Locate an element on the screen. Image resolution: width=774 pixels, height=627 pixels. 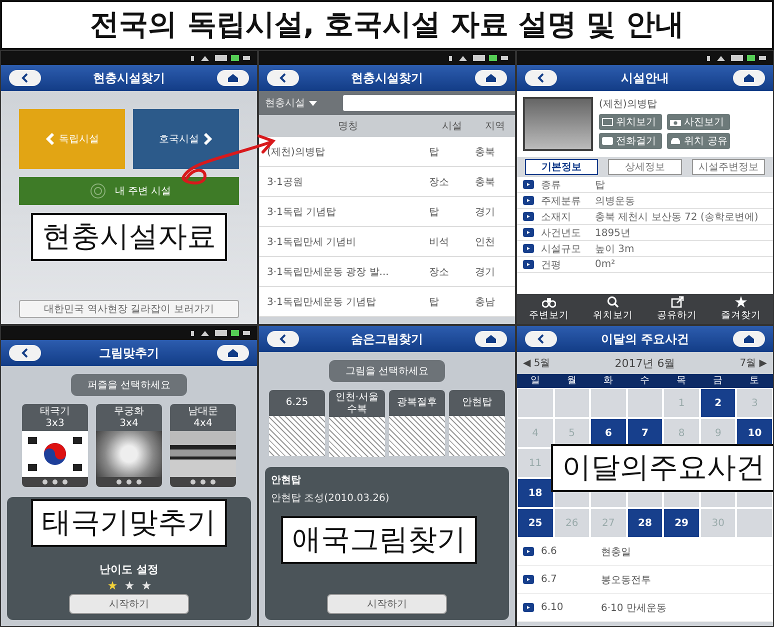
info-title: 안현탑 is located at coordinates (286, 480).